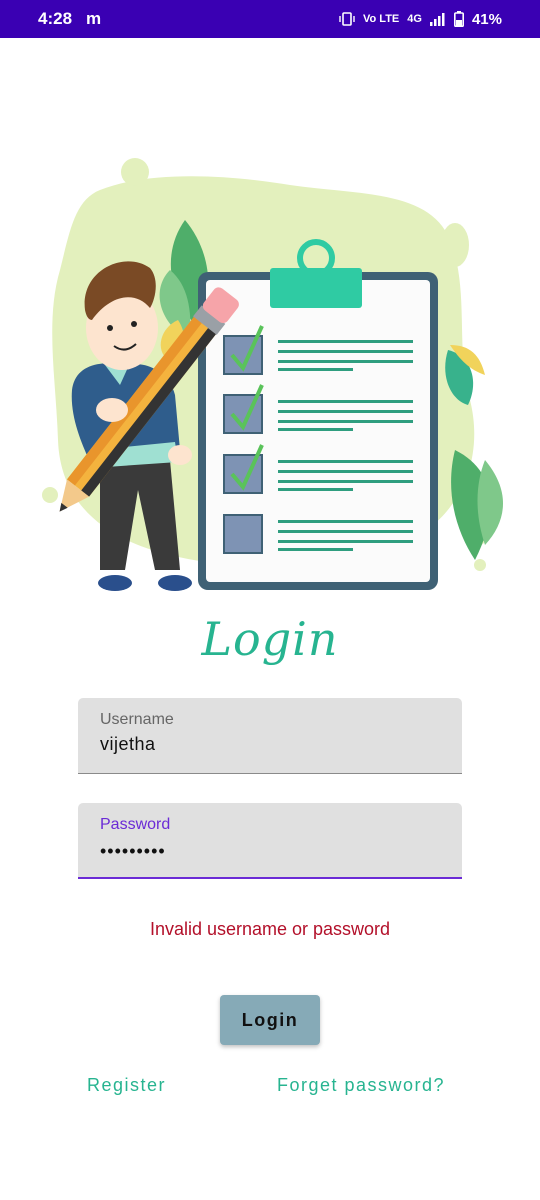  Describe the element at coordinates (414, 19) in the screenshot. I see `network-label: 4G` at that location.